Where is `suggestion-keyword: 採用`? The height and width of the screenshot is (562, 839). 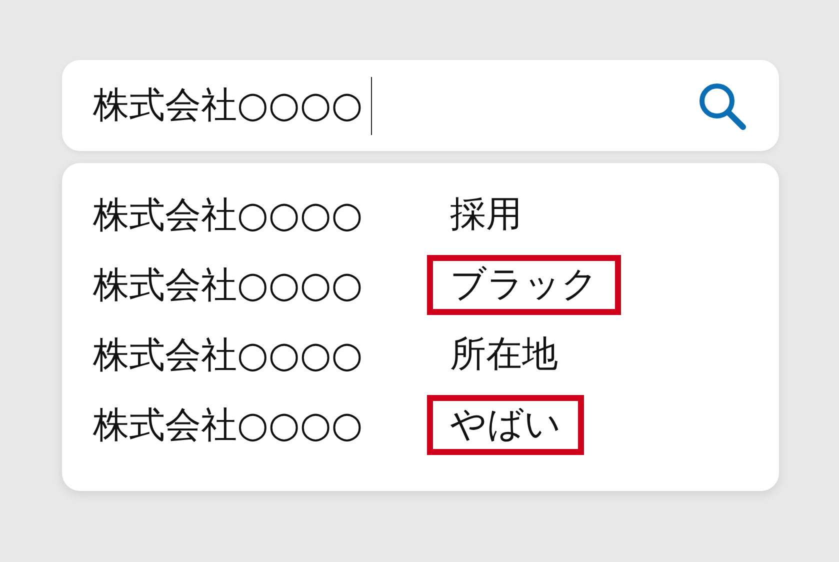 suggestion-keyword: 採用 is located at coordinates (486, 215).